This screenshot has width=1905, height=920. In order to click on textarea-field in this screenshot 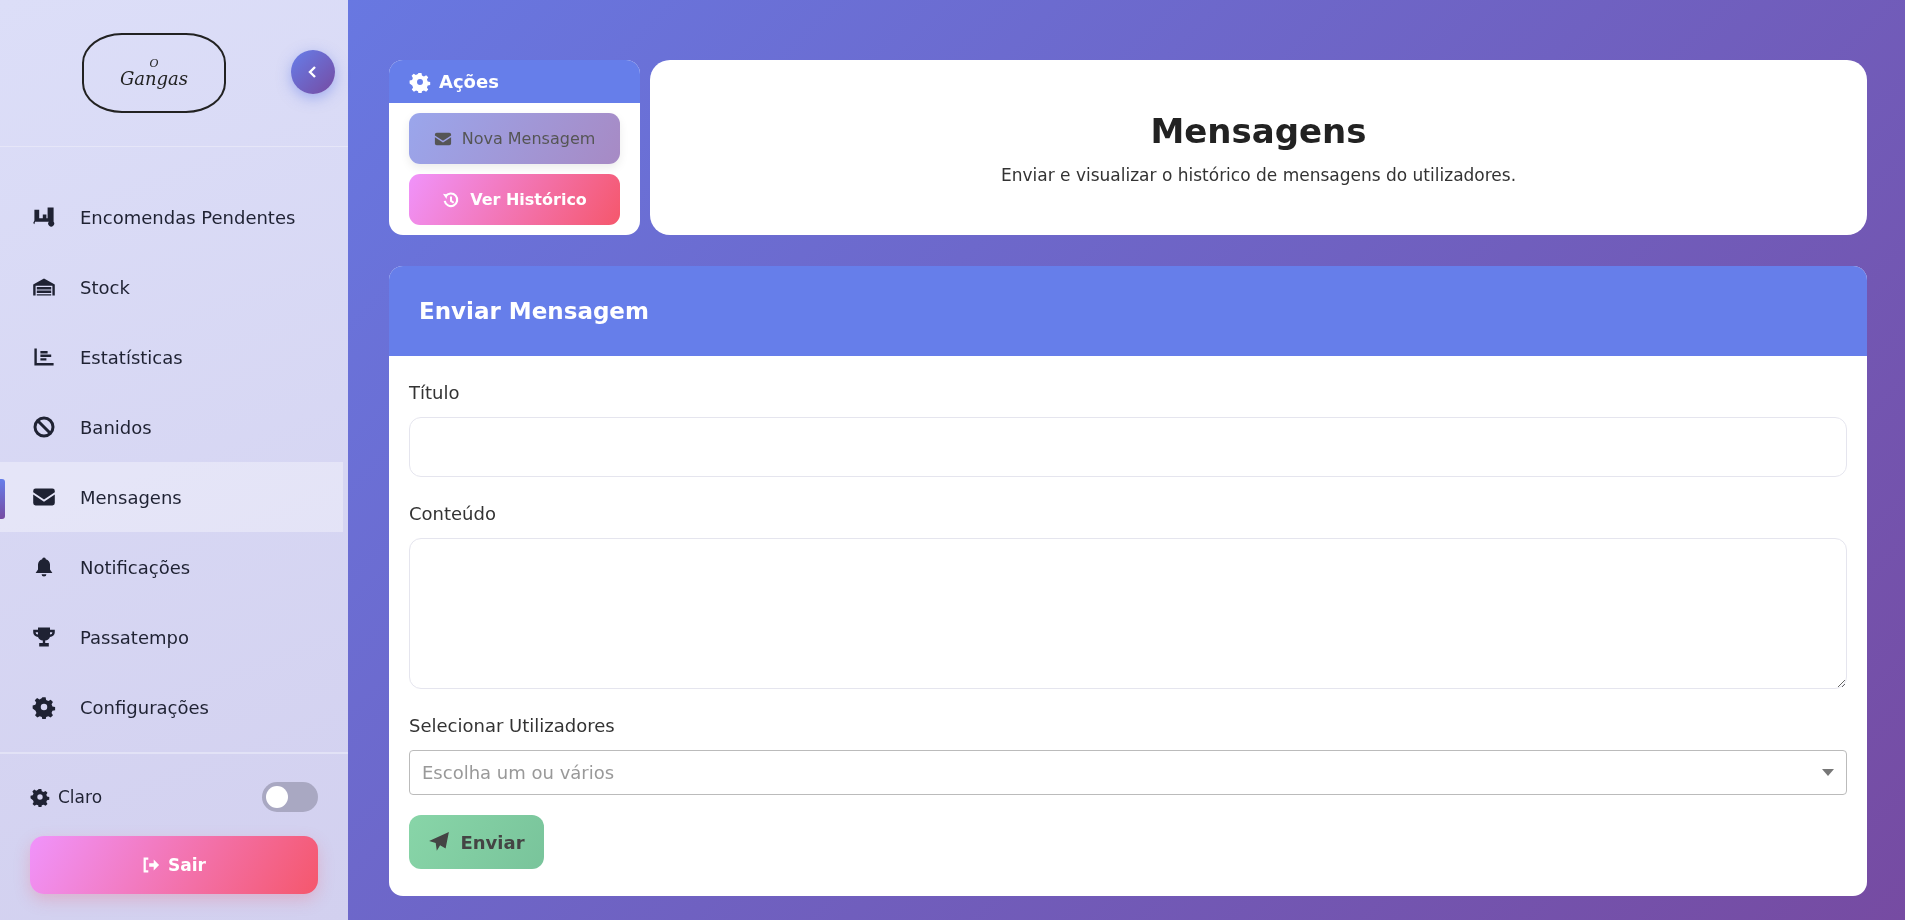, I will do `click(1128, 613)`.